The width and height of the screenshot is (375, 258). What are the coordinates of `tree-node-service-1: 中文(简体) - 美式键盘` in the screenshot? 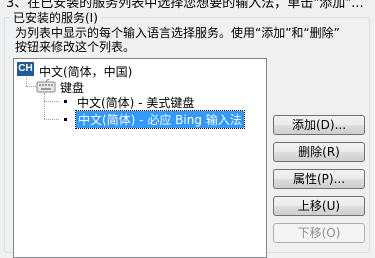 It's located at (135, 102).